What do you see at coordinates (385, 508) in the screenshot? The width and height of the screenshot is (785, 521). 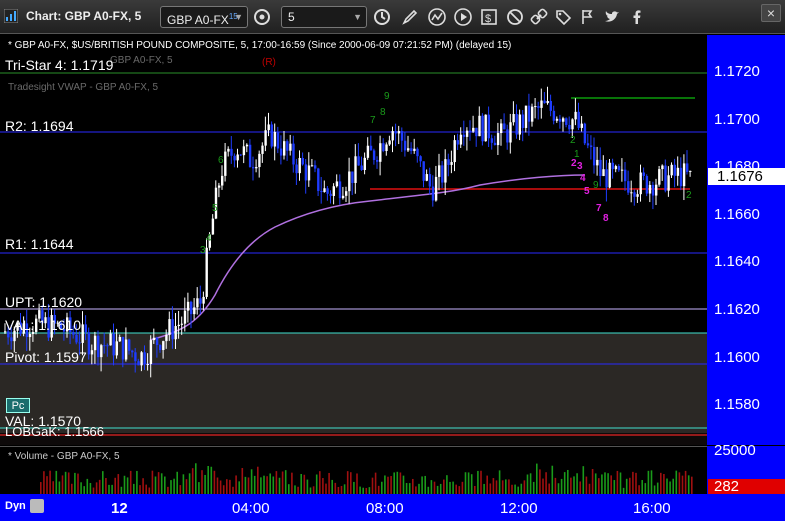 I see `time-tick: 08:00` at bounding box center [385, 508].